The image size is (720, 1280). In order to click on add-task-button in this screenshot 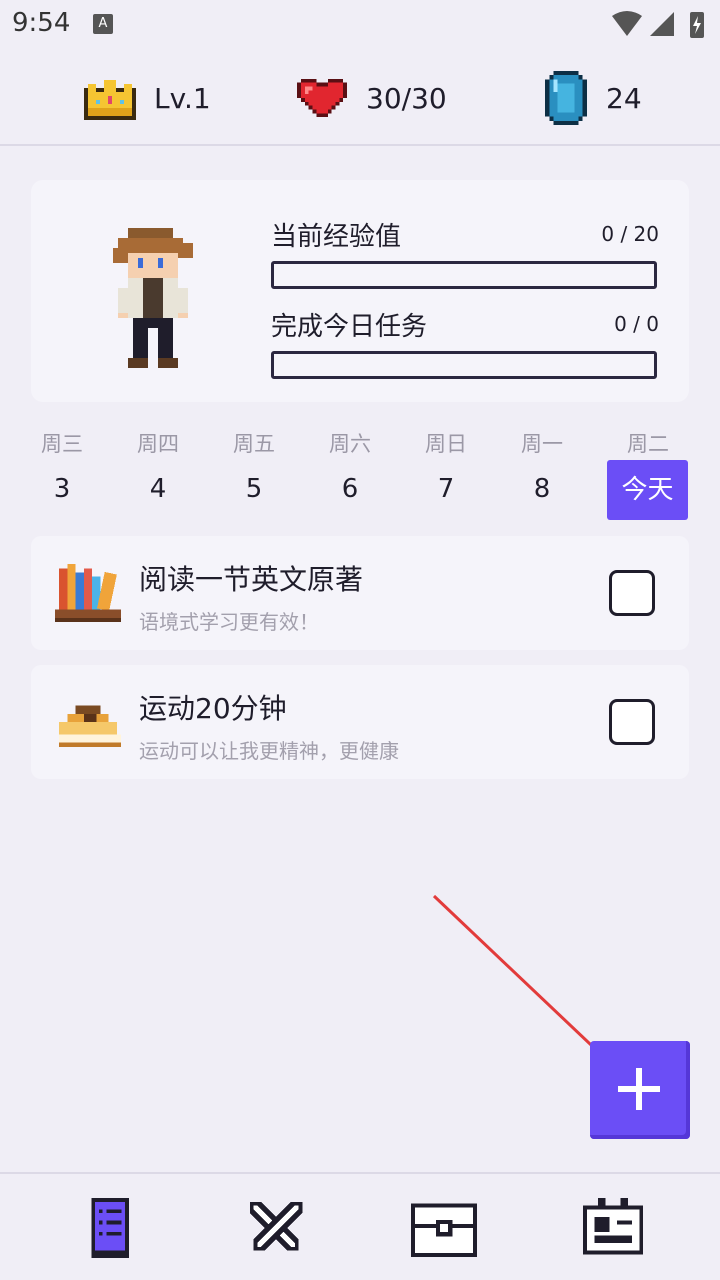, I will do `click(640, 1090)`.